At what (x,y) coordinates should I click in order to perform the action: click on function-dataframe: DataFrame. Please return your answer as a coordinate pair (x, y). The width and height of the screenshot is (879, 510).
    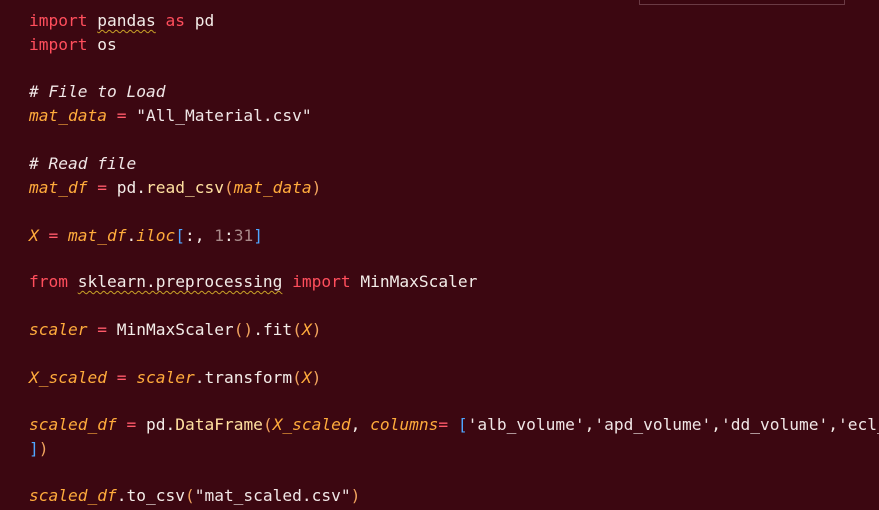
    Looking at the image, I should click on (219, 424).